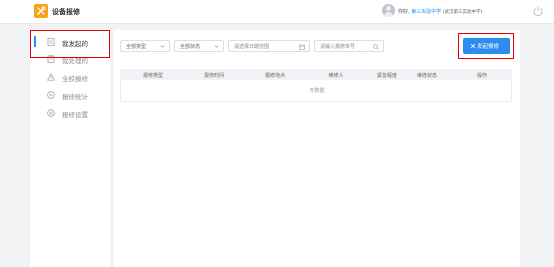  Describe the element at coordinates (35, 41) in the screenshot. I see `active-indicator` at that location.